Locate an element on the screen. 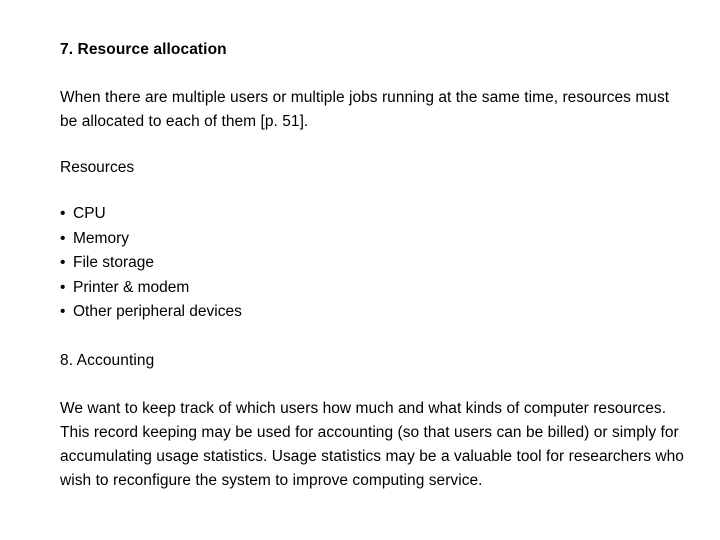 This screenshot has width=720, height=540. list-item: • Memory is located at coordinates (372, 239).